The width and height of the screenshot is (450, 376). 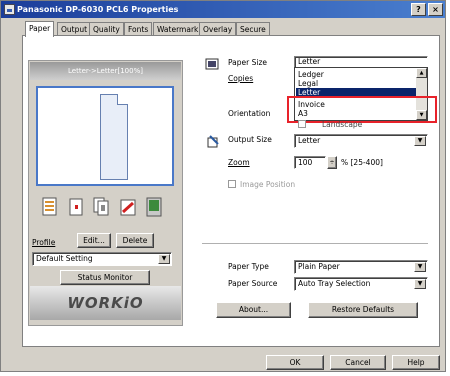 What do you see at coordinates (248, 266) in the screenshot?
I see `paper-type-label: Paper Type` at bounding box center [248, 266].